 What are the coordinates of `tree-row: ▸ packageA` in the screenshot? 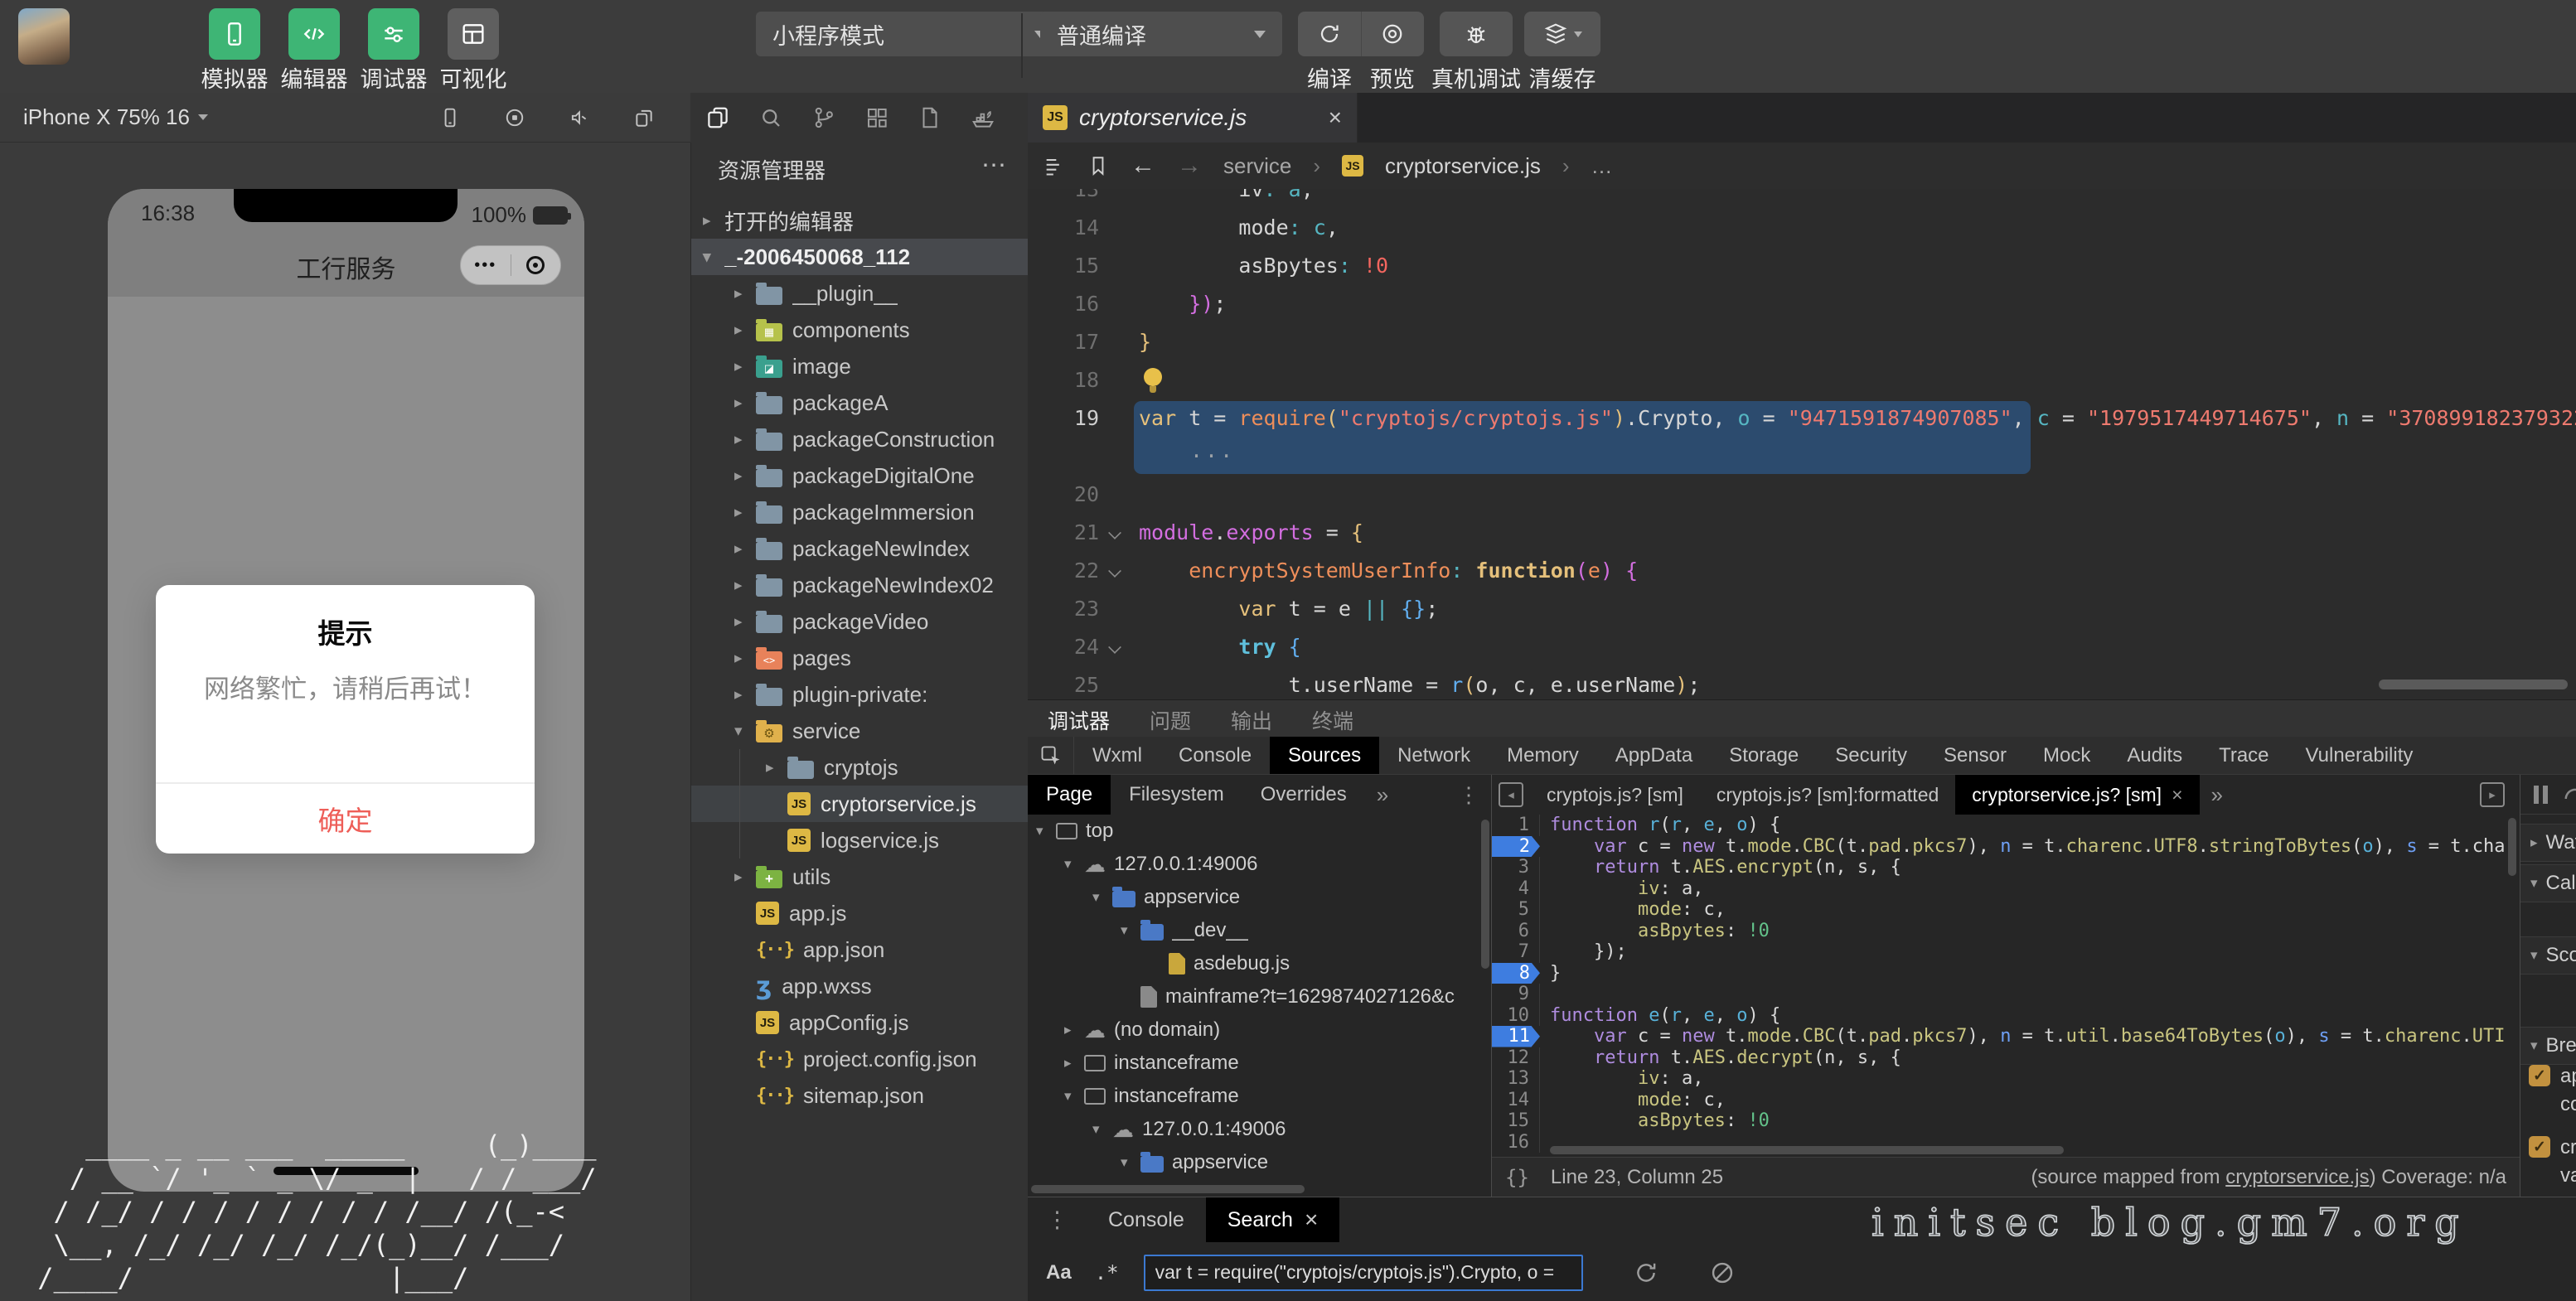 It's located at (860, 402).